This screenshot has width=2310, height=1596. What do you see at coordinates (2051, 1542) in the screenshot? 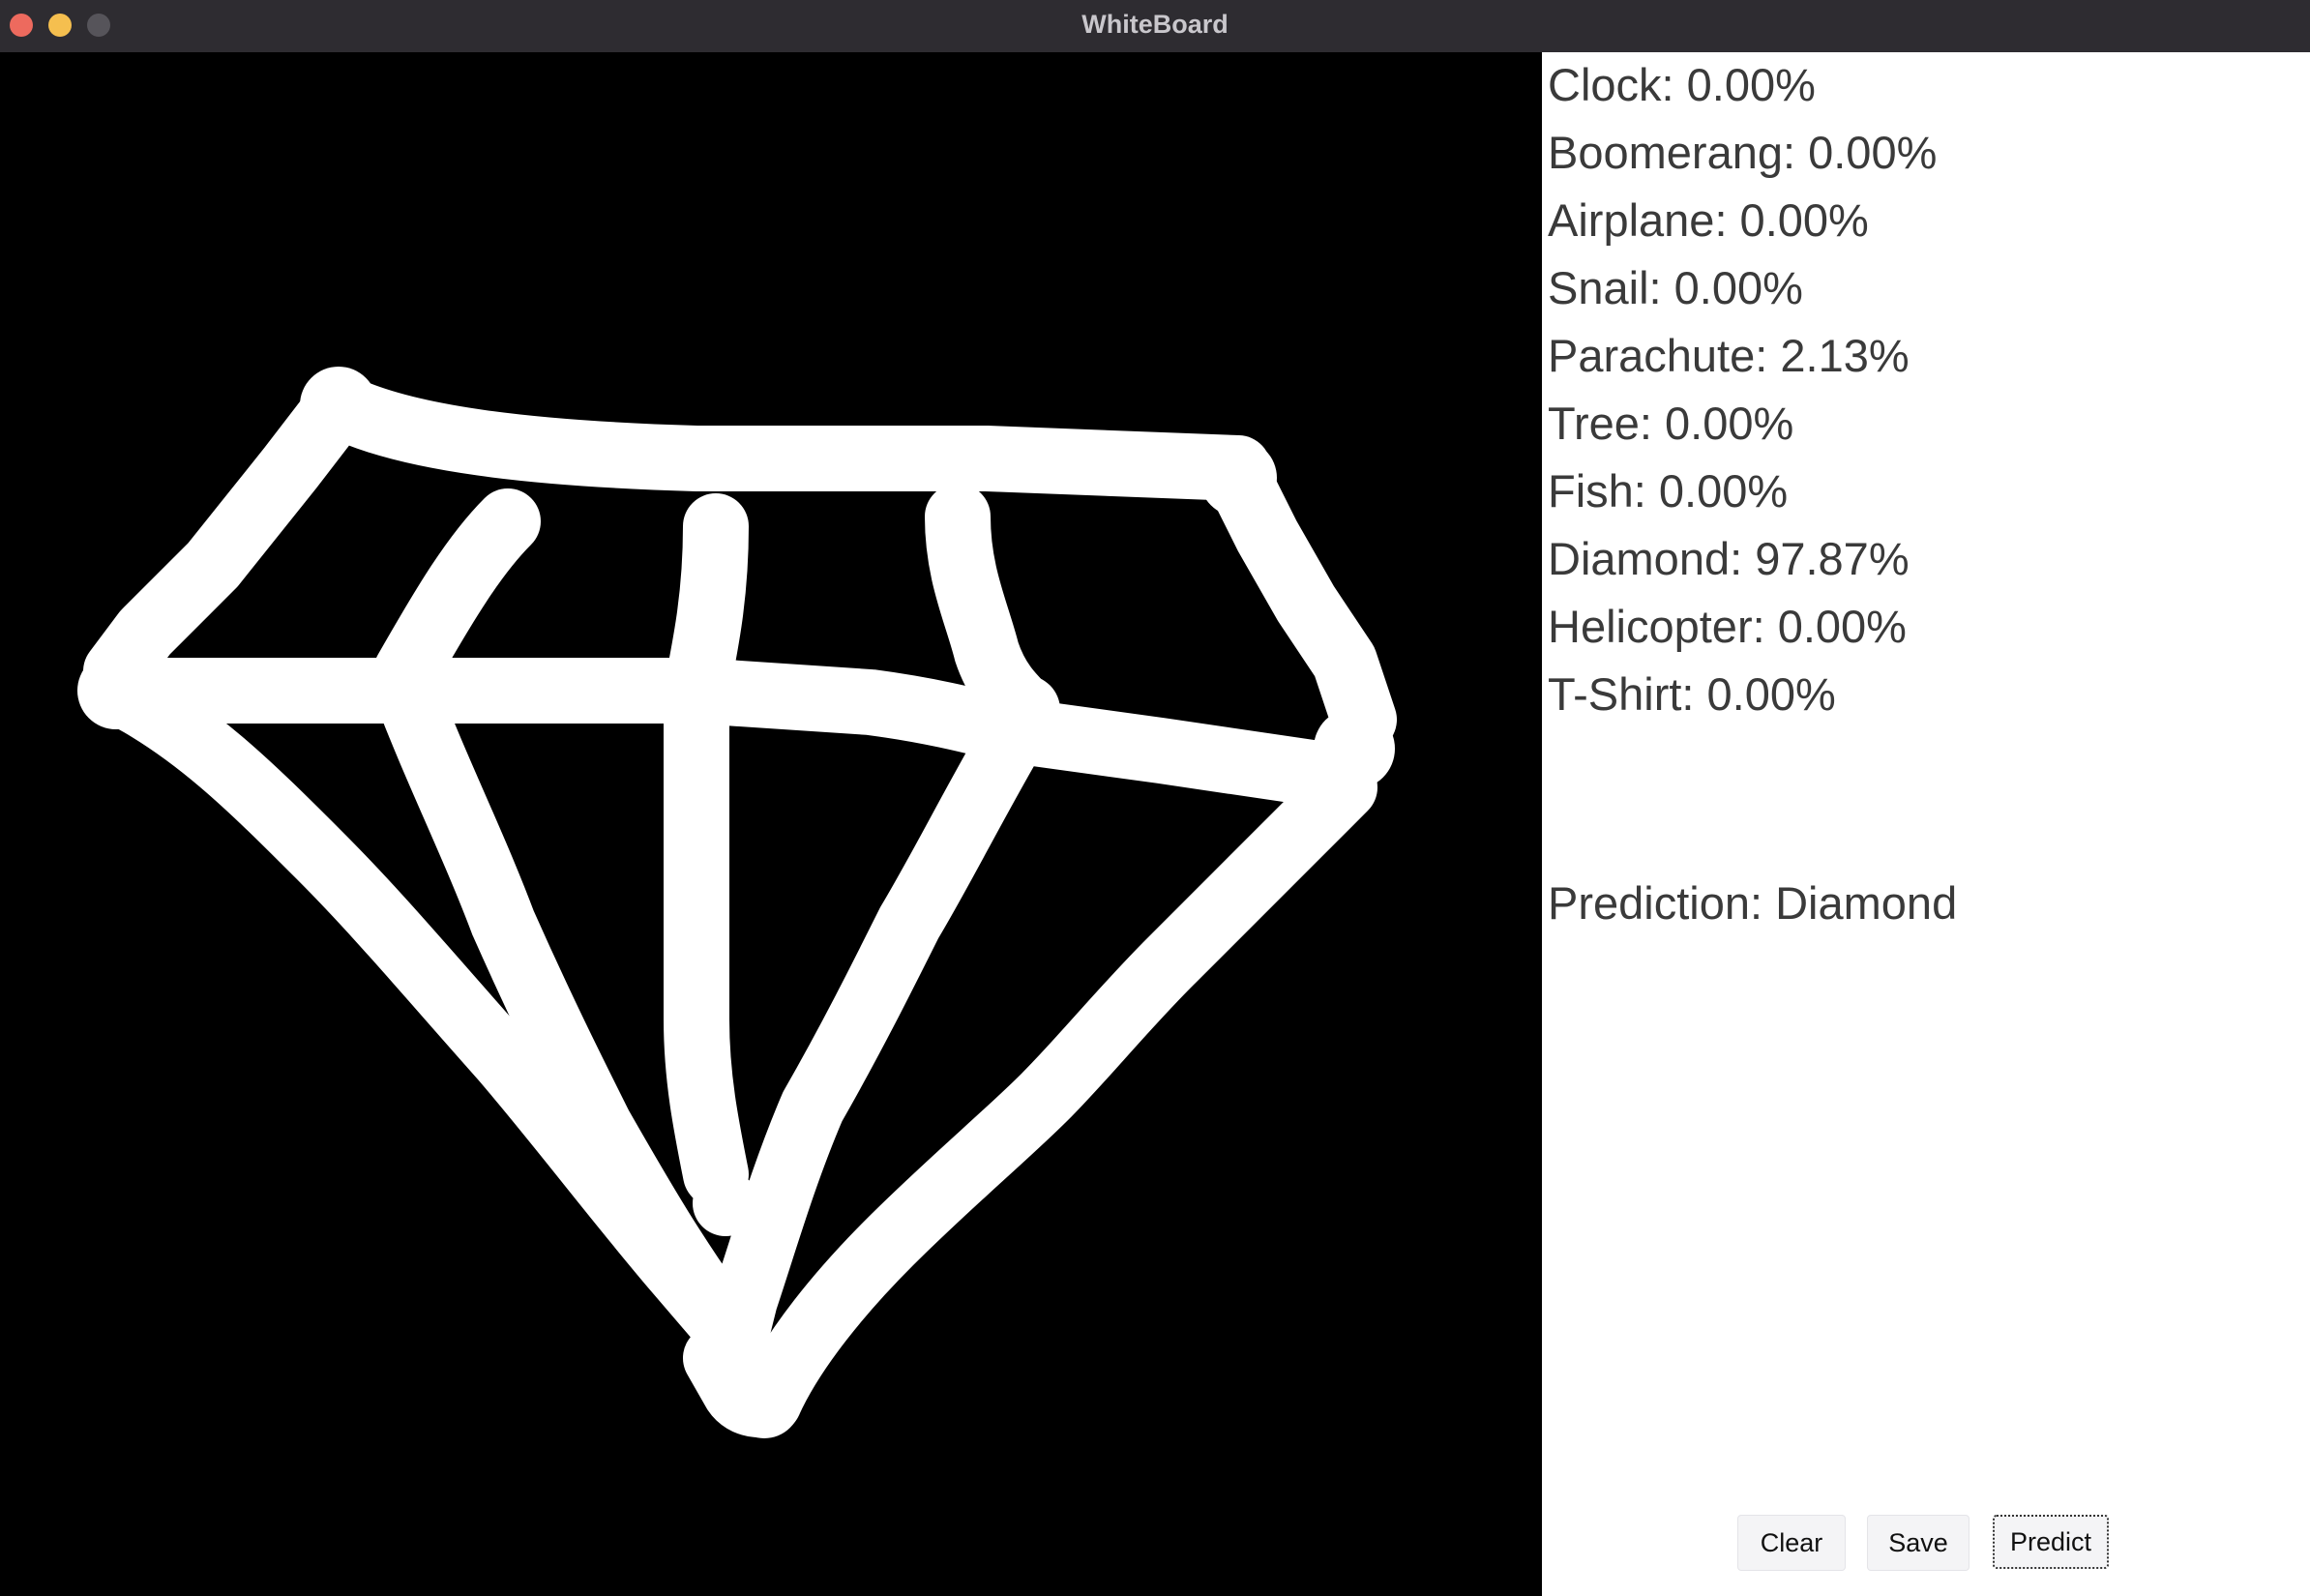
I see `predict-button: Predict` at bounding box center [2051, 1542].